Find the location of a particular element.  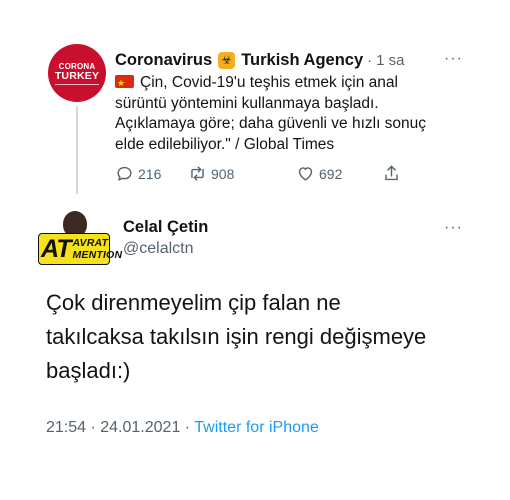

parent-text-line2: sürüntü yöntemini kullanmaya başladı. is located at coordinates (247, 103).